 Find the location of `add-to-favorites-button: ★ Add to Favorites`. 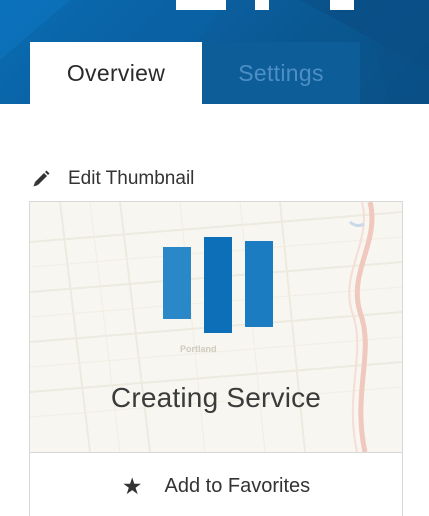

add-to-favorites-button: ★ Add to Favorites is located at coordinates (216, 484).